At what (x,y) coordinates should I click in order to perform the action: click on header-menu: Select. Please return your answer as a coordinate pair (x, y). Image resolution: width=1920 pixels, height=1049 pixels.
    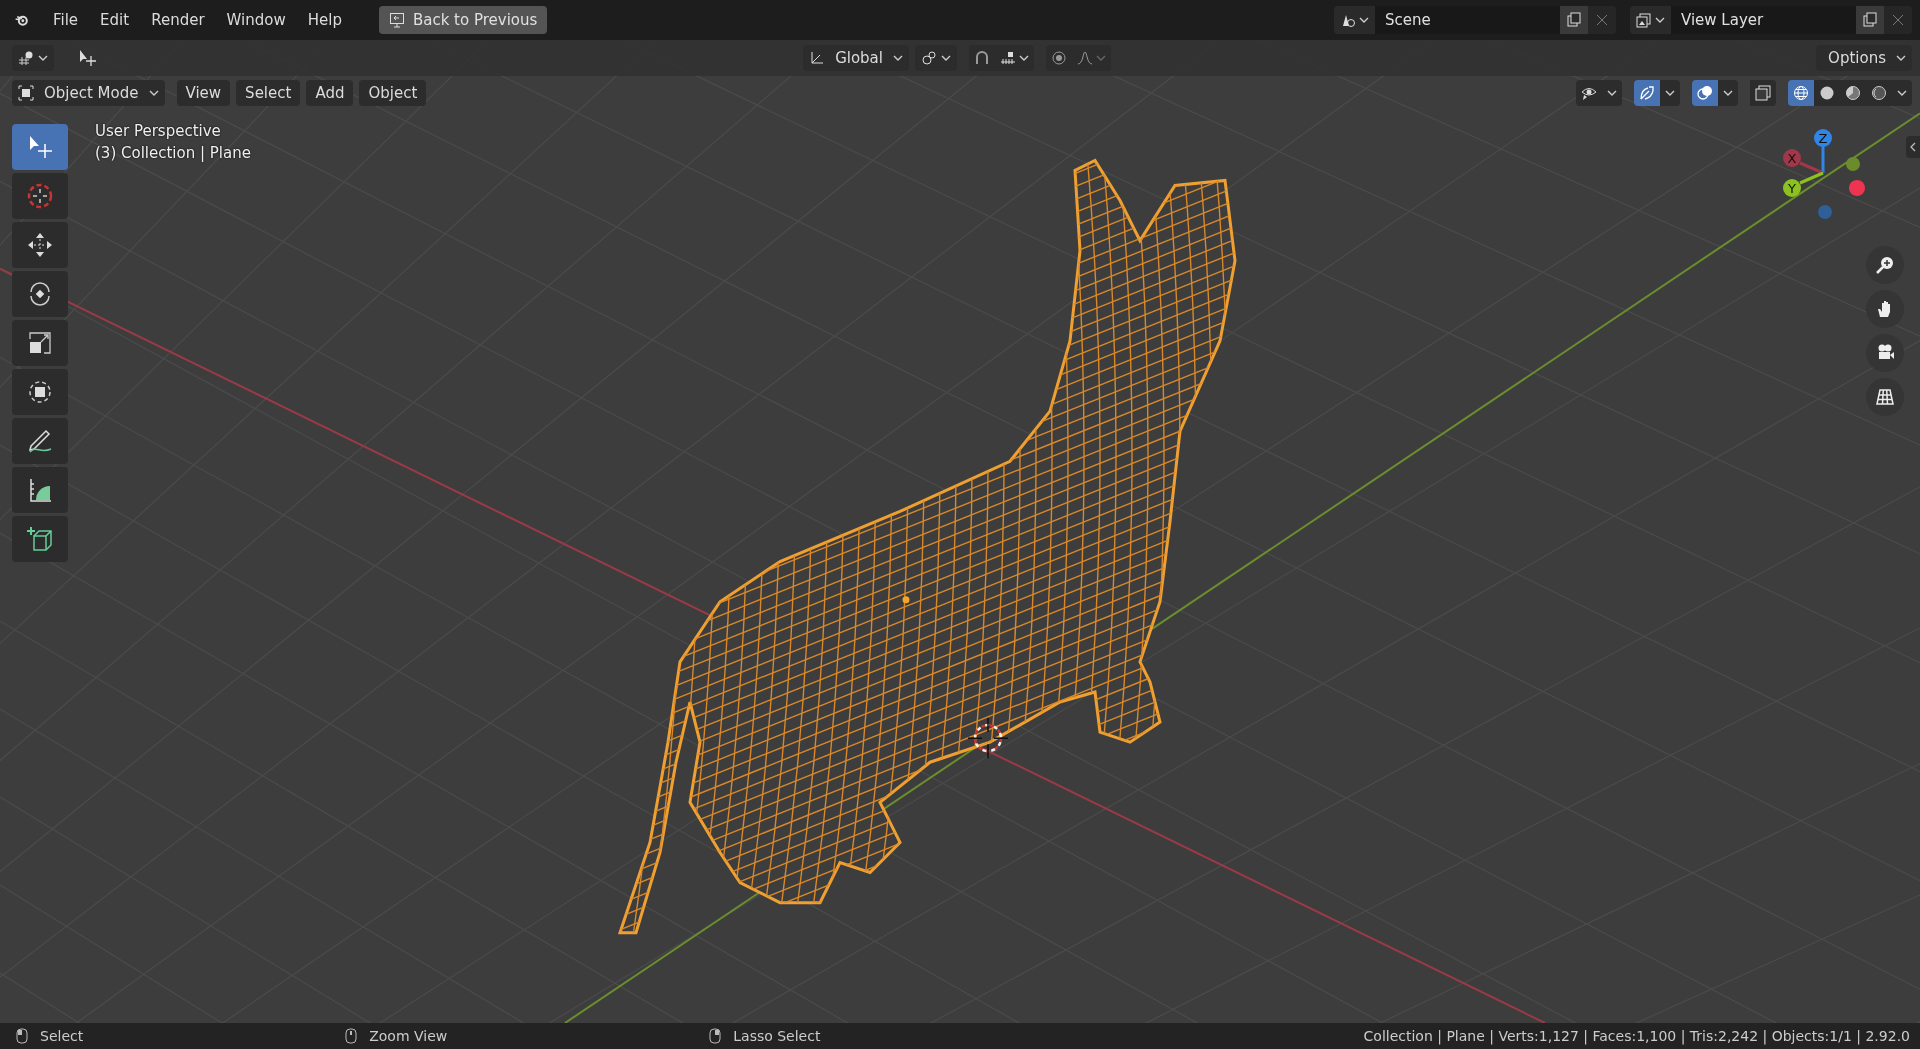
    Looking at the image, I should click on (268, 93).